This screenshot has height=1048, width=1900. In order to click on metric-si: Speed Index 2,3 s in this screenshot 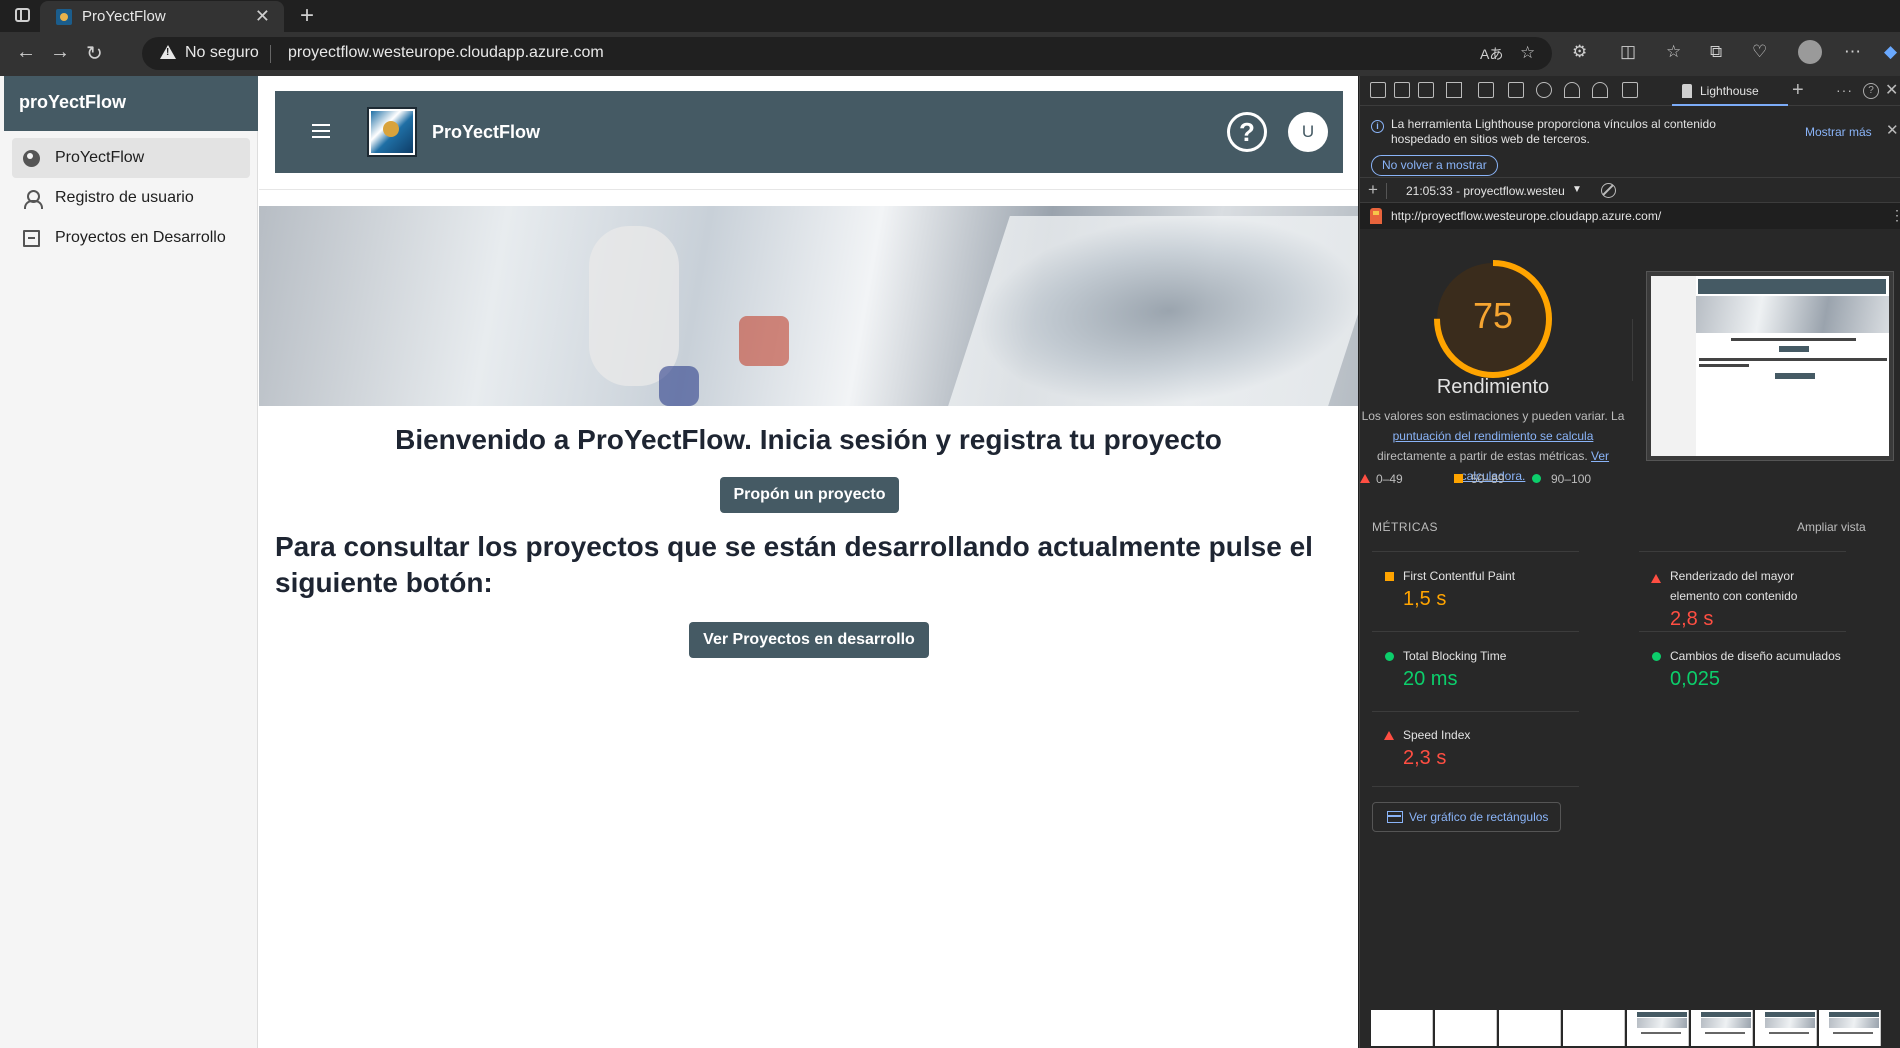, I will do `click(1475, 751)`.